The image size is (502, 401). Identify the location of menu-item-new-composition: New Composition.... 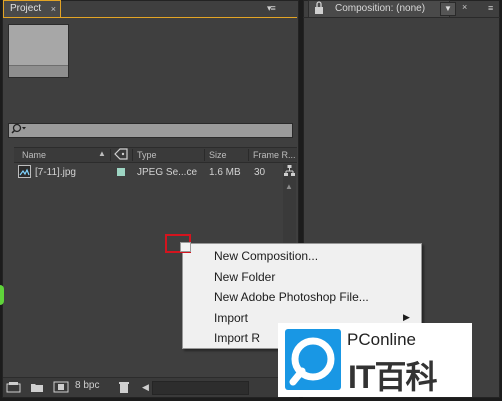
(266, 256).